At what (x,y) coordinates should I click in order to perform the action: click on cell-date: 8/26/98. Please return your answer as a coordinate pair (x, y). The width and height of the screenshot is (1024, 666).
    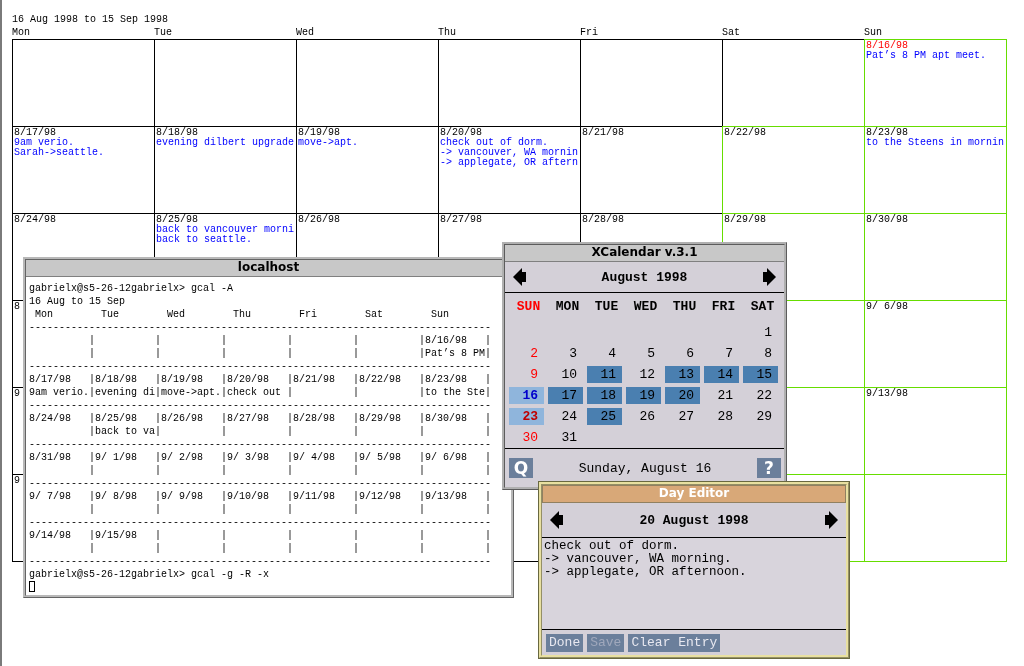
    Looking at the image, I should click on (319, 220).